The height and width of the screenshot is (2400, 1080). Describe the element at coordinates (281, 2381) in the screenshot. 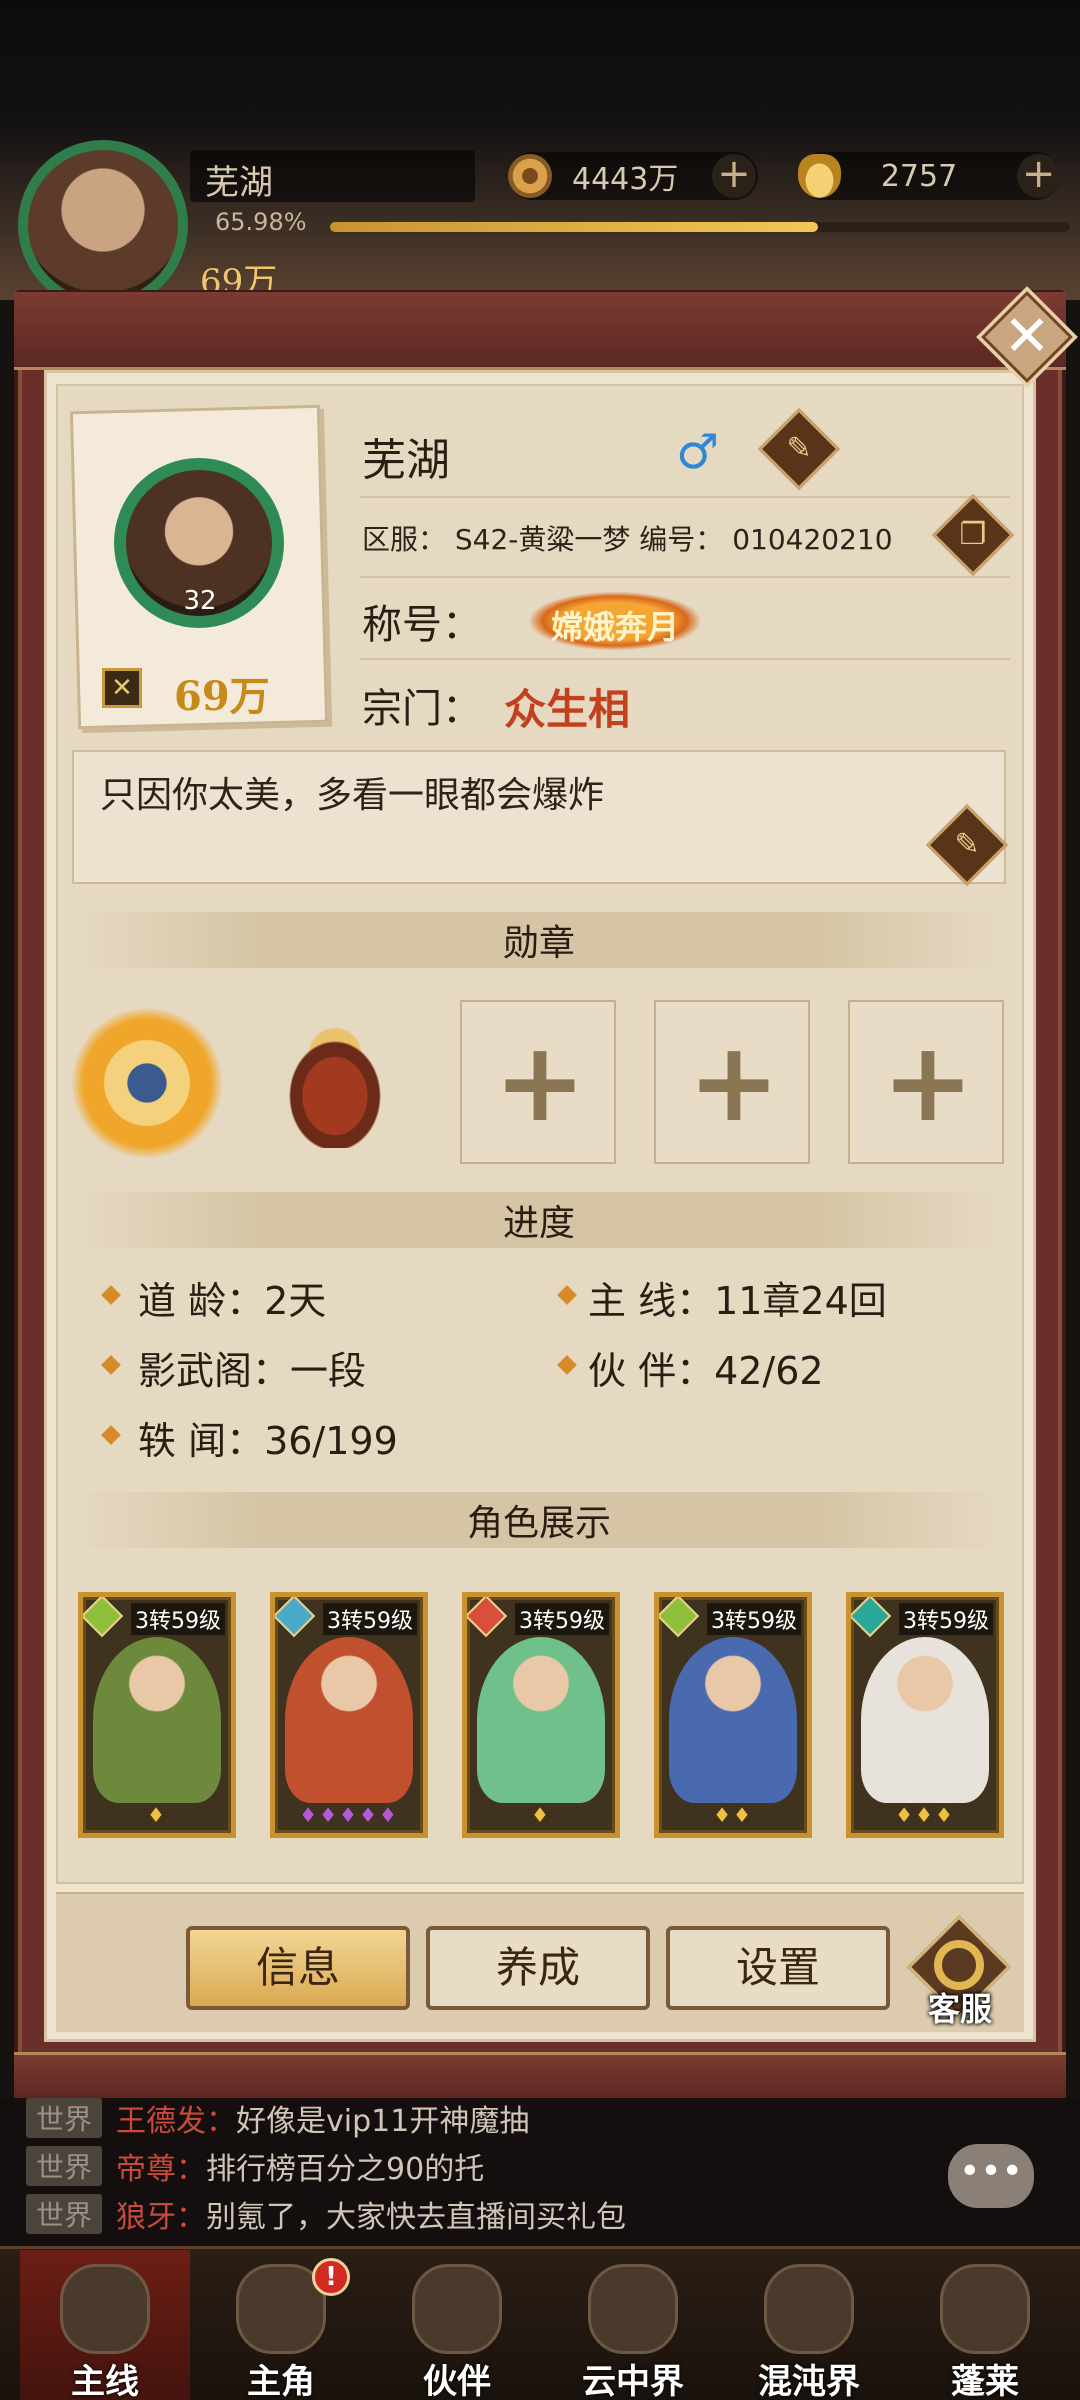

I see `nav-label: 主角` at that location.